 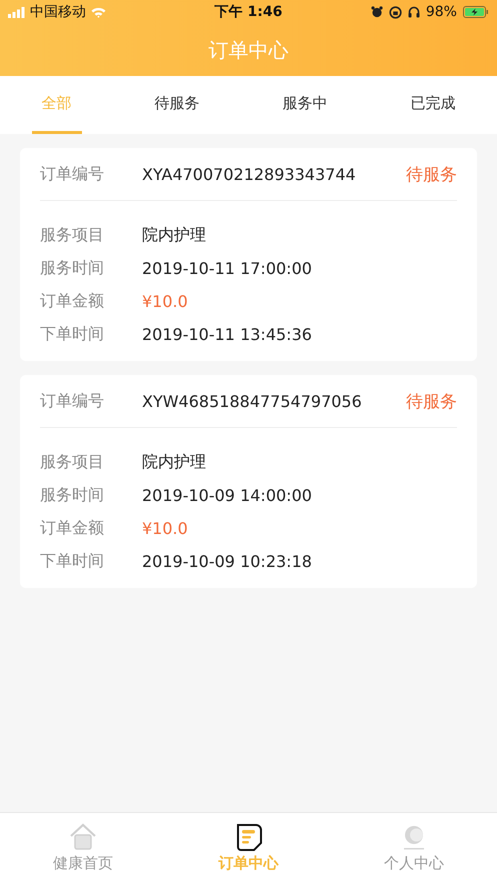 I want to click on tab: 已完成, so click(x=433, y=105).